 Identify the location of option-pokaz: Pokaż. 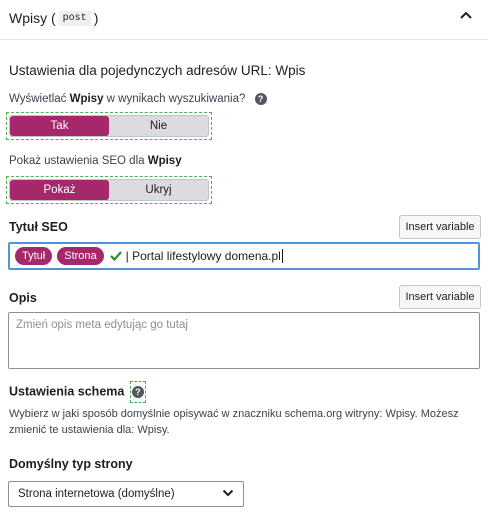
(59, 190).